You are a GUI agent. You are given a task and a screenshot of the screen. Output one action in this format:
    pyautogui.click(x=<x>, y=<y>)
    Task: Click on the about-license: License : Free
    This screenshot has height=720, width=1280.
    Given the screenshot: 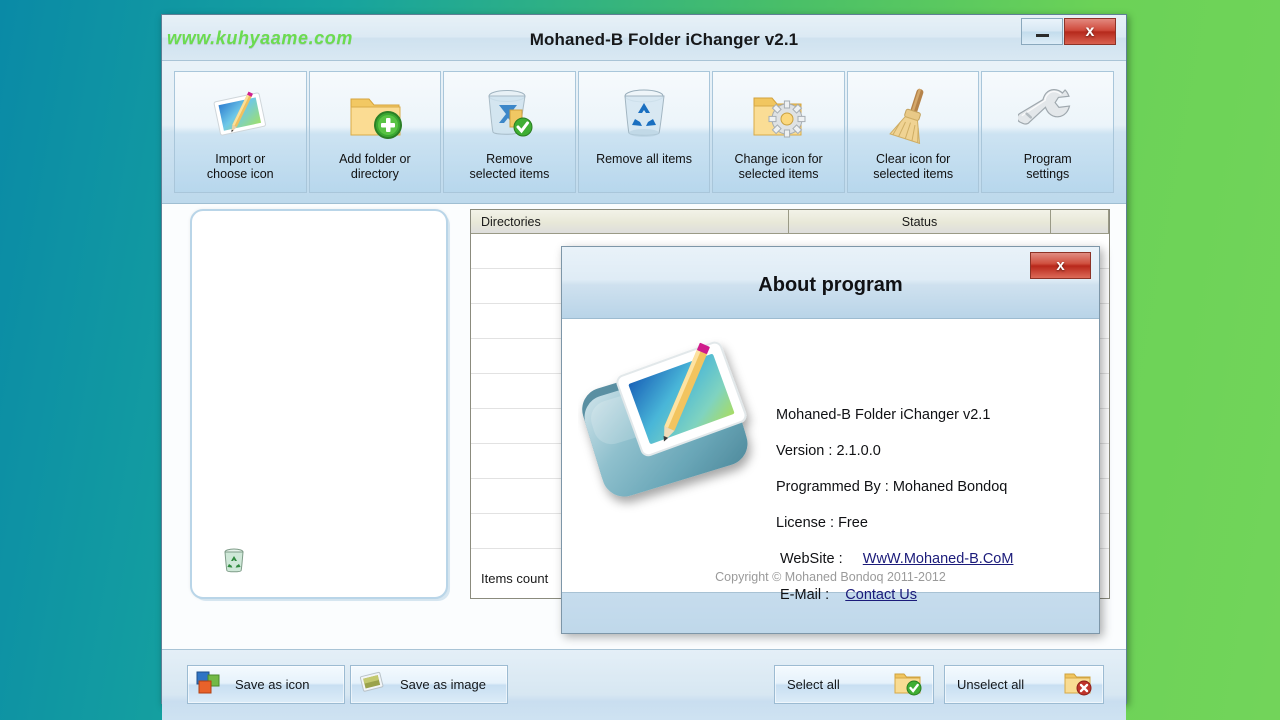 What is the action you would take?
    pyautogui.click(x=822, y=523)
    